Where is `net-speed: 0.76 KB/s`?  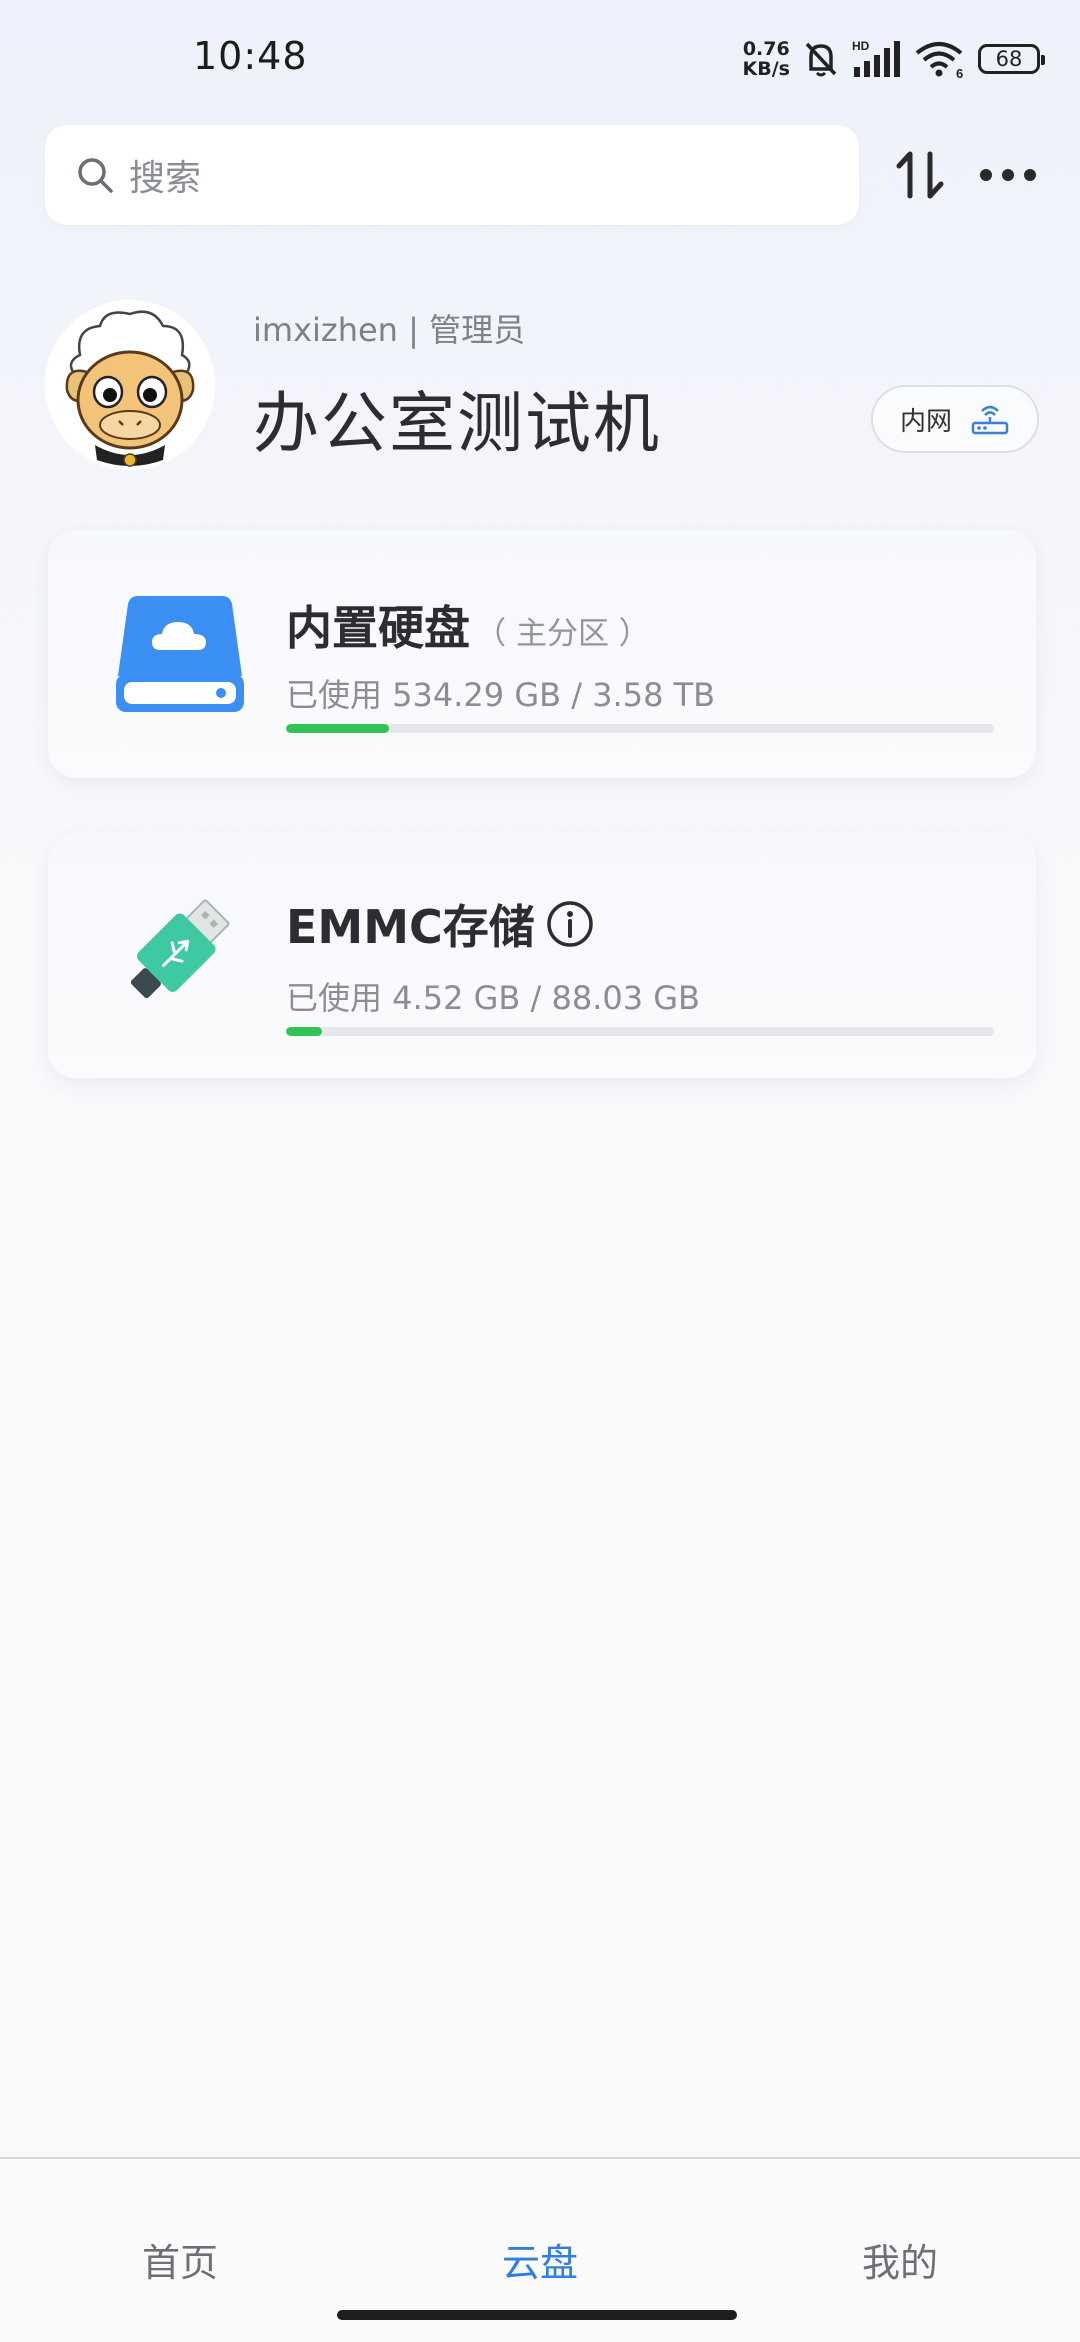 net-speed: 0.76 KB/s is located at coordinates (766, 59).